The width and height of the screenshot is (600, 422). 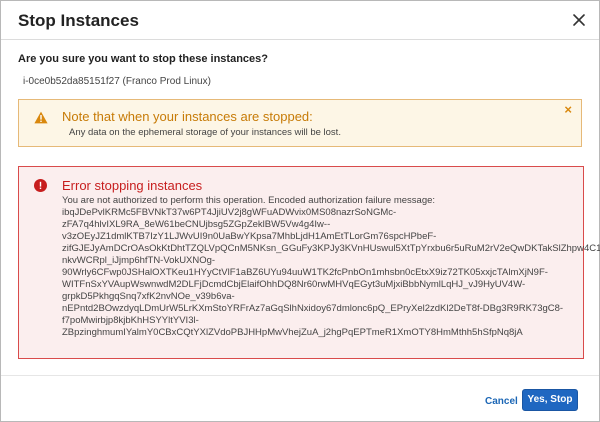 What do you see at coordinates (139, 260) in the screenshot?
I see `error-message-line: nkvWCRpl_iJjmp6hfTN-VokUXNOg-` at bounding box center [139, 260].